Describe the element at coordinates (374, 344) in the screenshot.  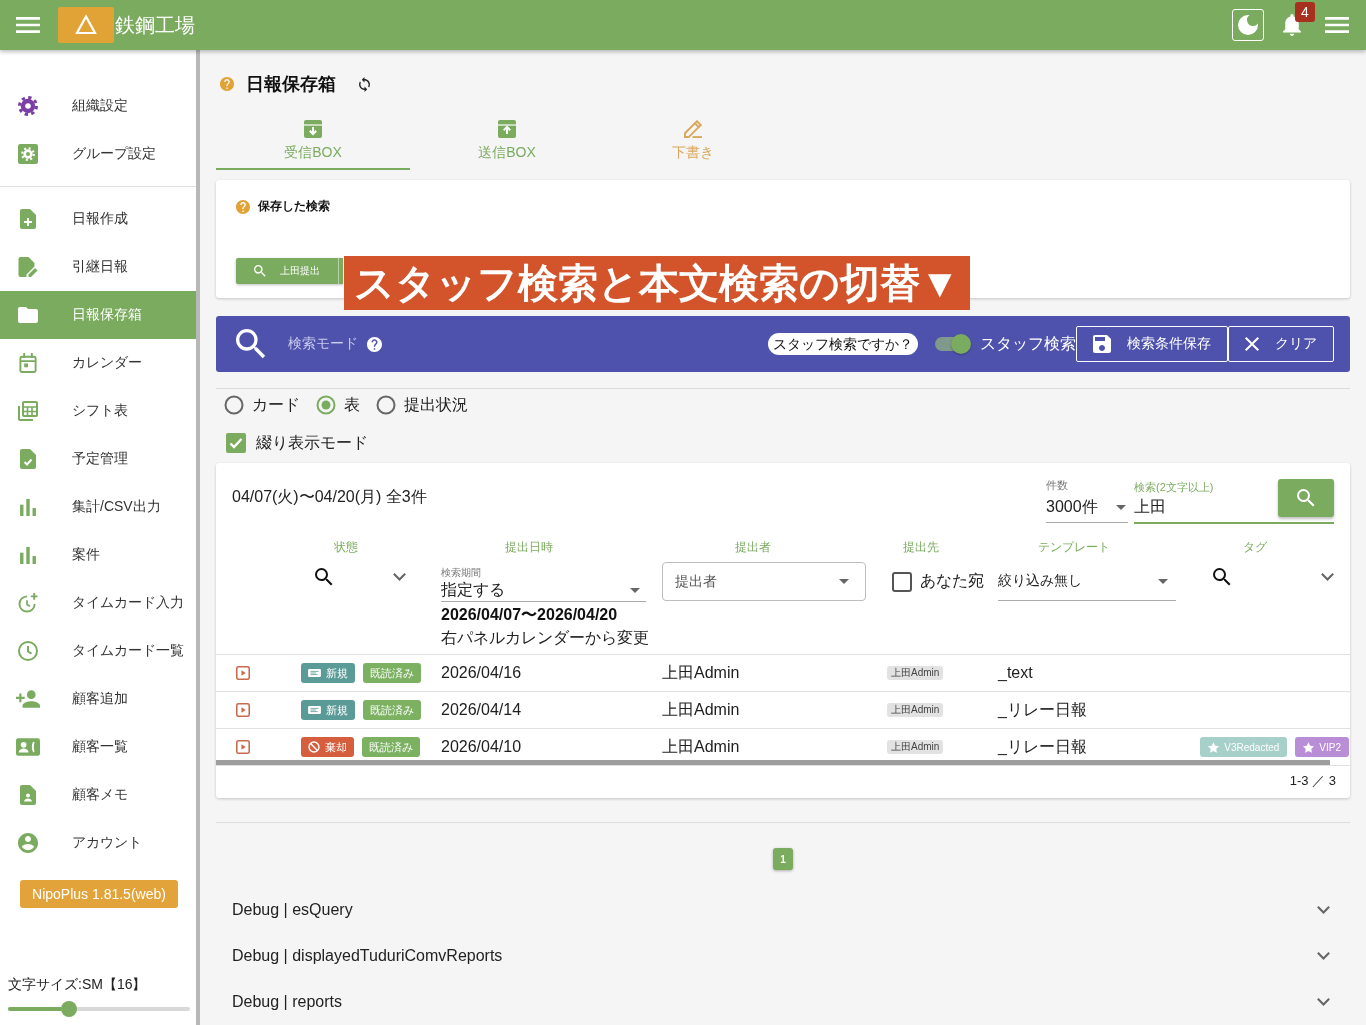
I see `help-icon` at that location.